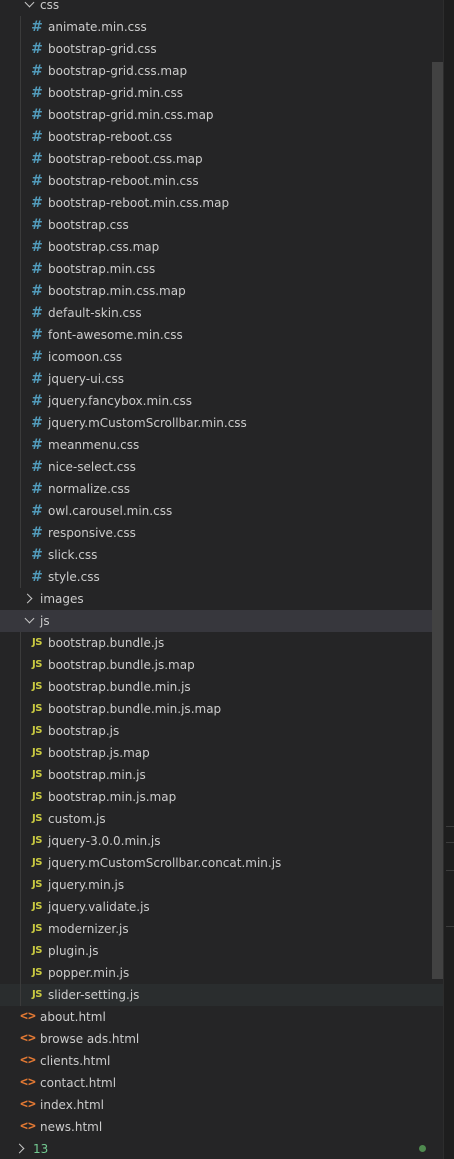 Image resolution: width=454 pixels, height=1159 pixels. What do you see at coordinates (221, 203) in the screenshot?
I see `file-css: # bootstrap-reboot.min.css.map` at bounding box center [221, 203].